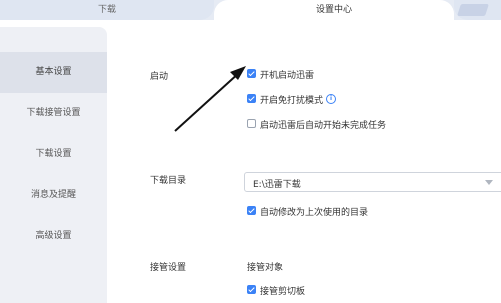 The width and height of the screenshot is (501, 303). What do you see at coordinates (323, 126) in the screenshot?
I see `auto-start-tasks-label: 启动迅雷后自动开始未完成任务` at bounding box center [323, 126].